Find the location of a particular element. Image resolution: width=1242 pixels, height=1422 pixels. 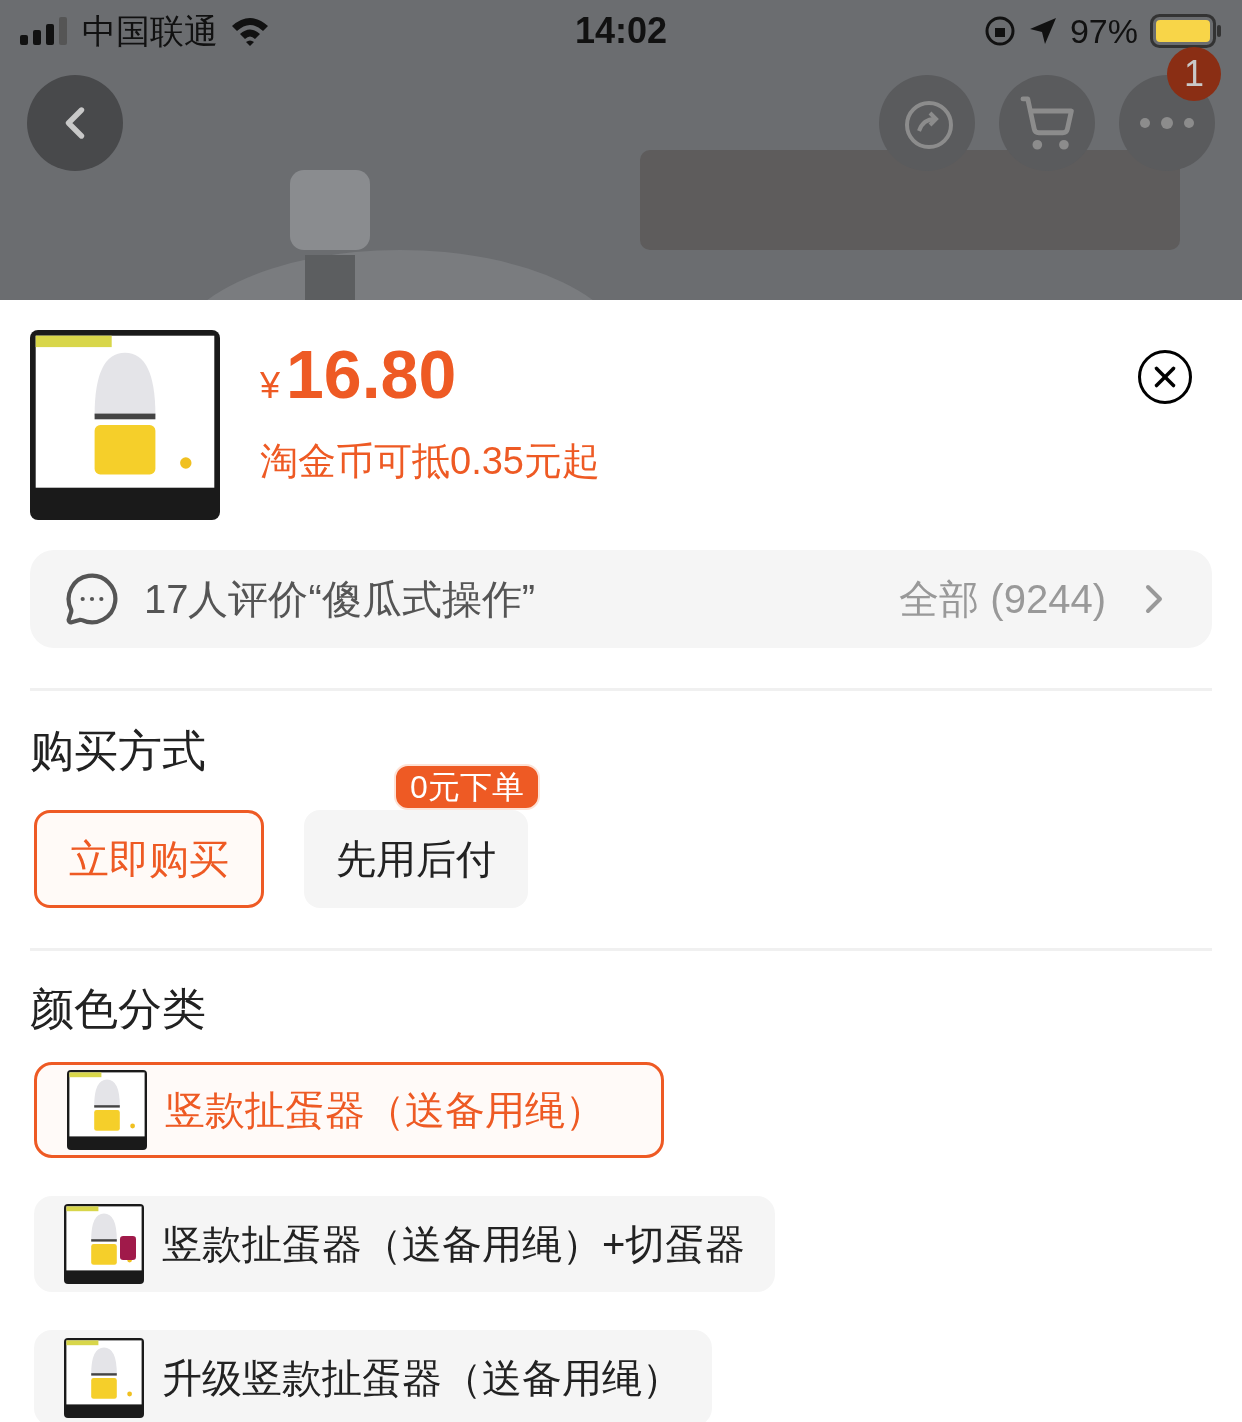

close-button is located at coordinates (1165, 377).